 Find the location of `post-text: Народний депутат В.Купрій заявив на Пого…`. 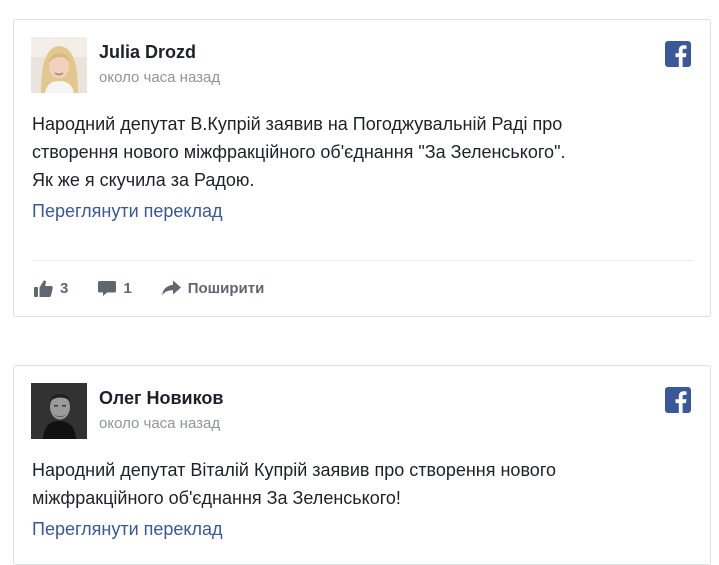

post-text: Народний депутат В.Купрій заявив на Пого… is located at coordinates (352, 152).